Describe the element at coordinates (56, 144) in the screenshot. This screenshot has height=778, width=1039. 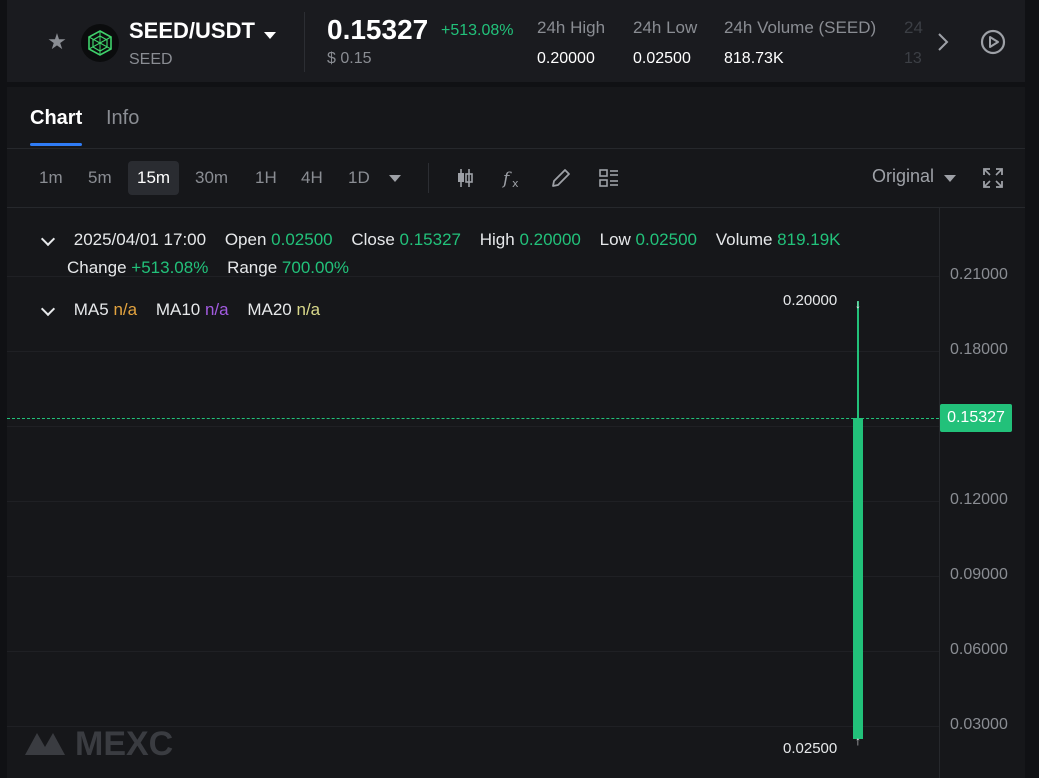
I see `active-tab-indicator` at that location.